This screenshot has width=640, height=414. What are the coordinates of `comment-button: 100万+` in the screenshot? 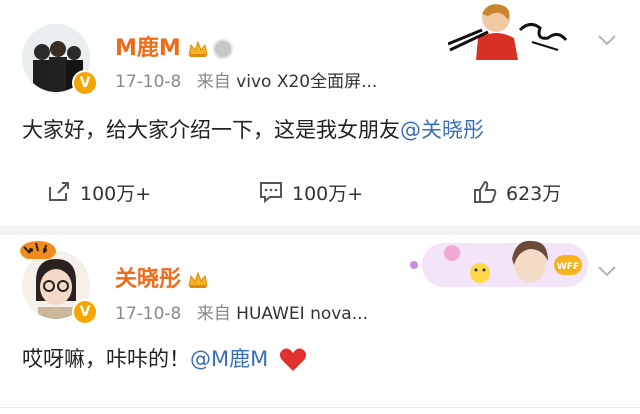 It's located at (310, 192).